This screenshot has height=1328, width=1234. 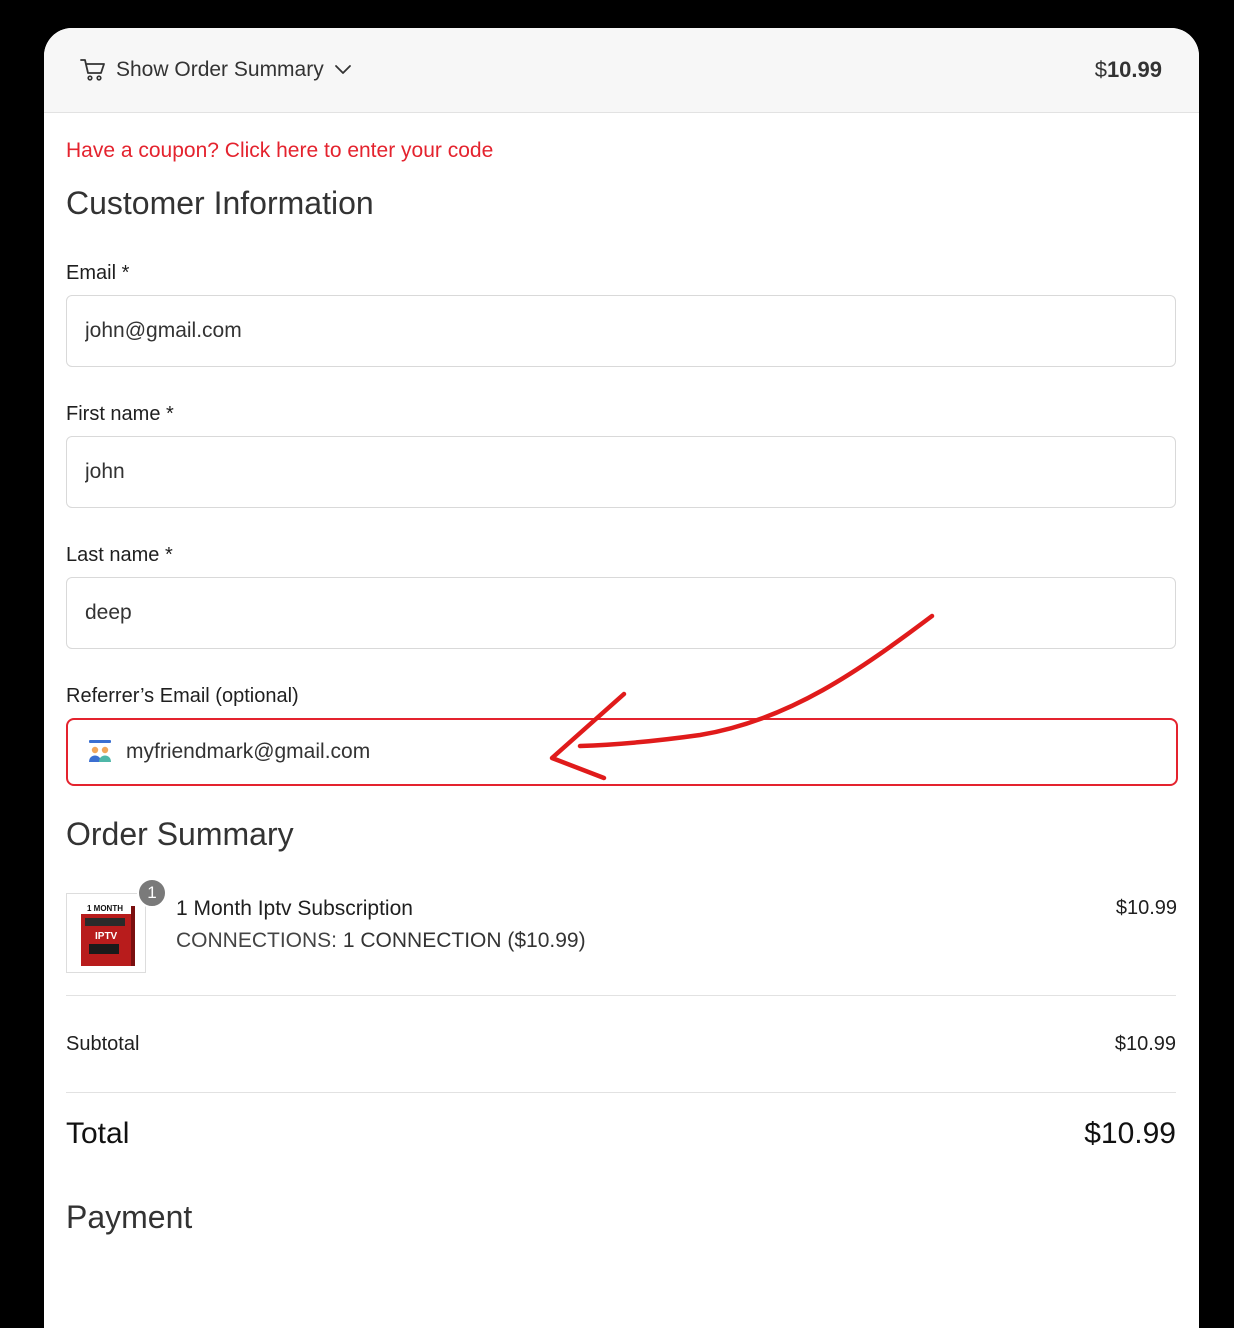 I want to click on order-summary-bar: Show Order Summary $10.99, so click(x=621, y=70).